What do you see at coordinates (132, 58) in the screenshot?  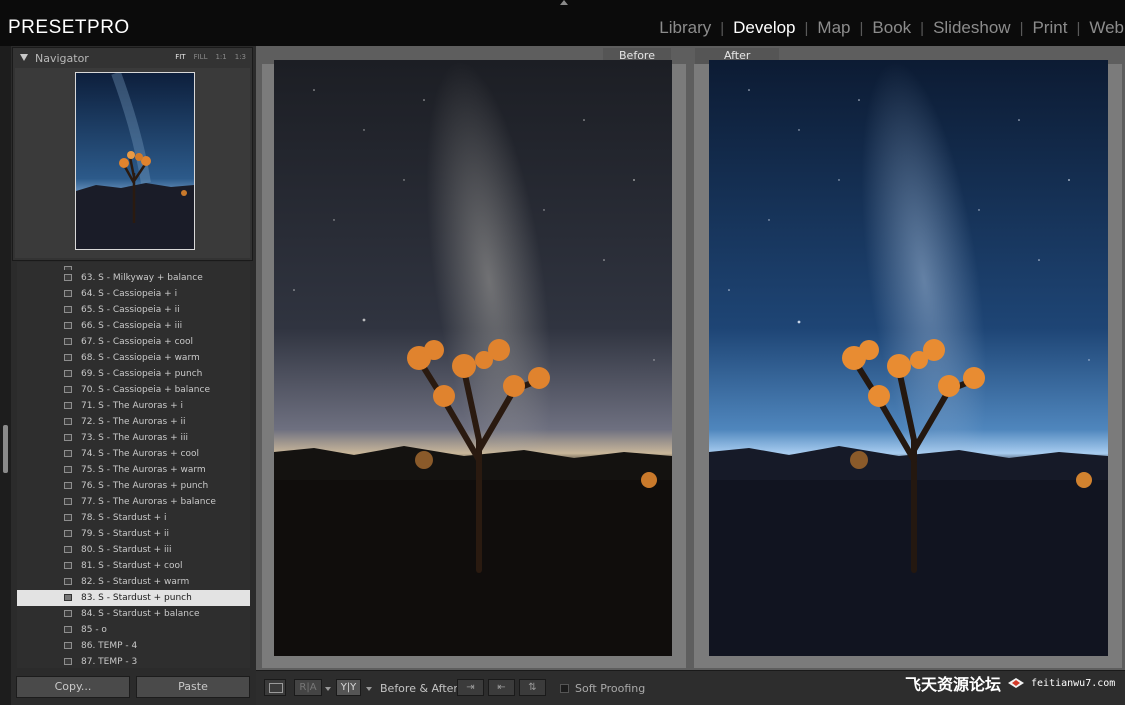 I see `navigator-header: Navigator FIT FILL 1:1 1:3` at bounding box center [132, 58].